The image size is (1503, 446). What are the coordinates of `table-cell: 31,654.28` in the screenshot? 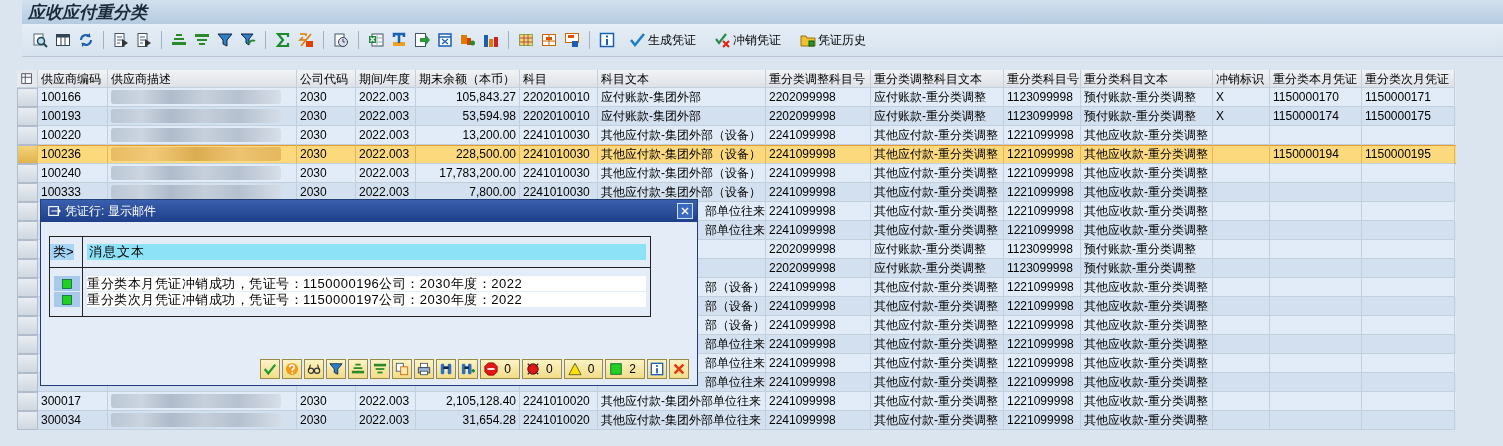 It's located at (468, 420).